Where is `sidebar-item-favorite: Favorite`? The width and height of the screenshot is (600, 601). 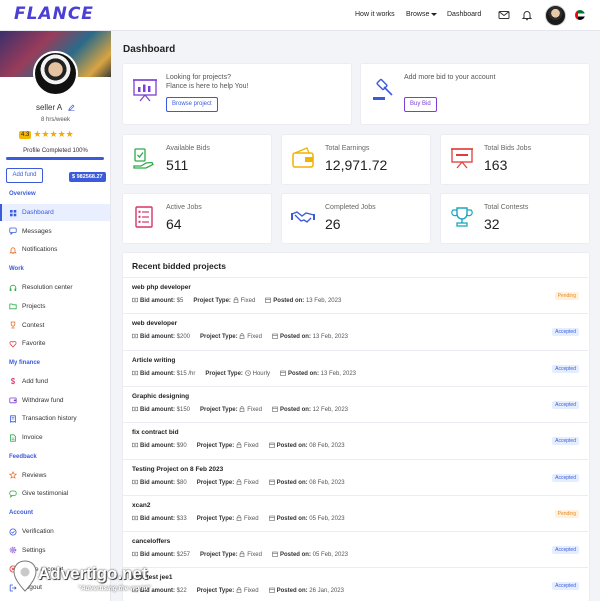 sidebar-item-favorite: Favorite is located at coordinates (55, 343).